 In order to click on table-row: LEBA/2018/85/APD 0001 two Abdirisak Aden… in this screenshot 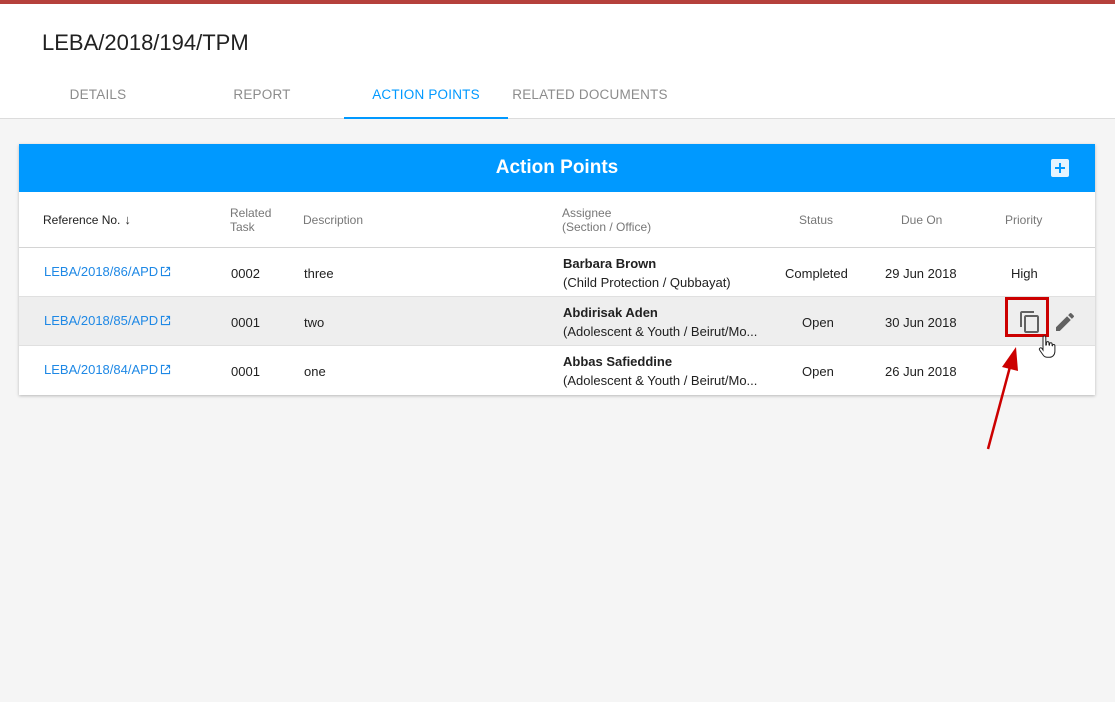, I will do `click(557, 321)`.